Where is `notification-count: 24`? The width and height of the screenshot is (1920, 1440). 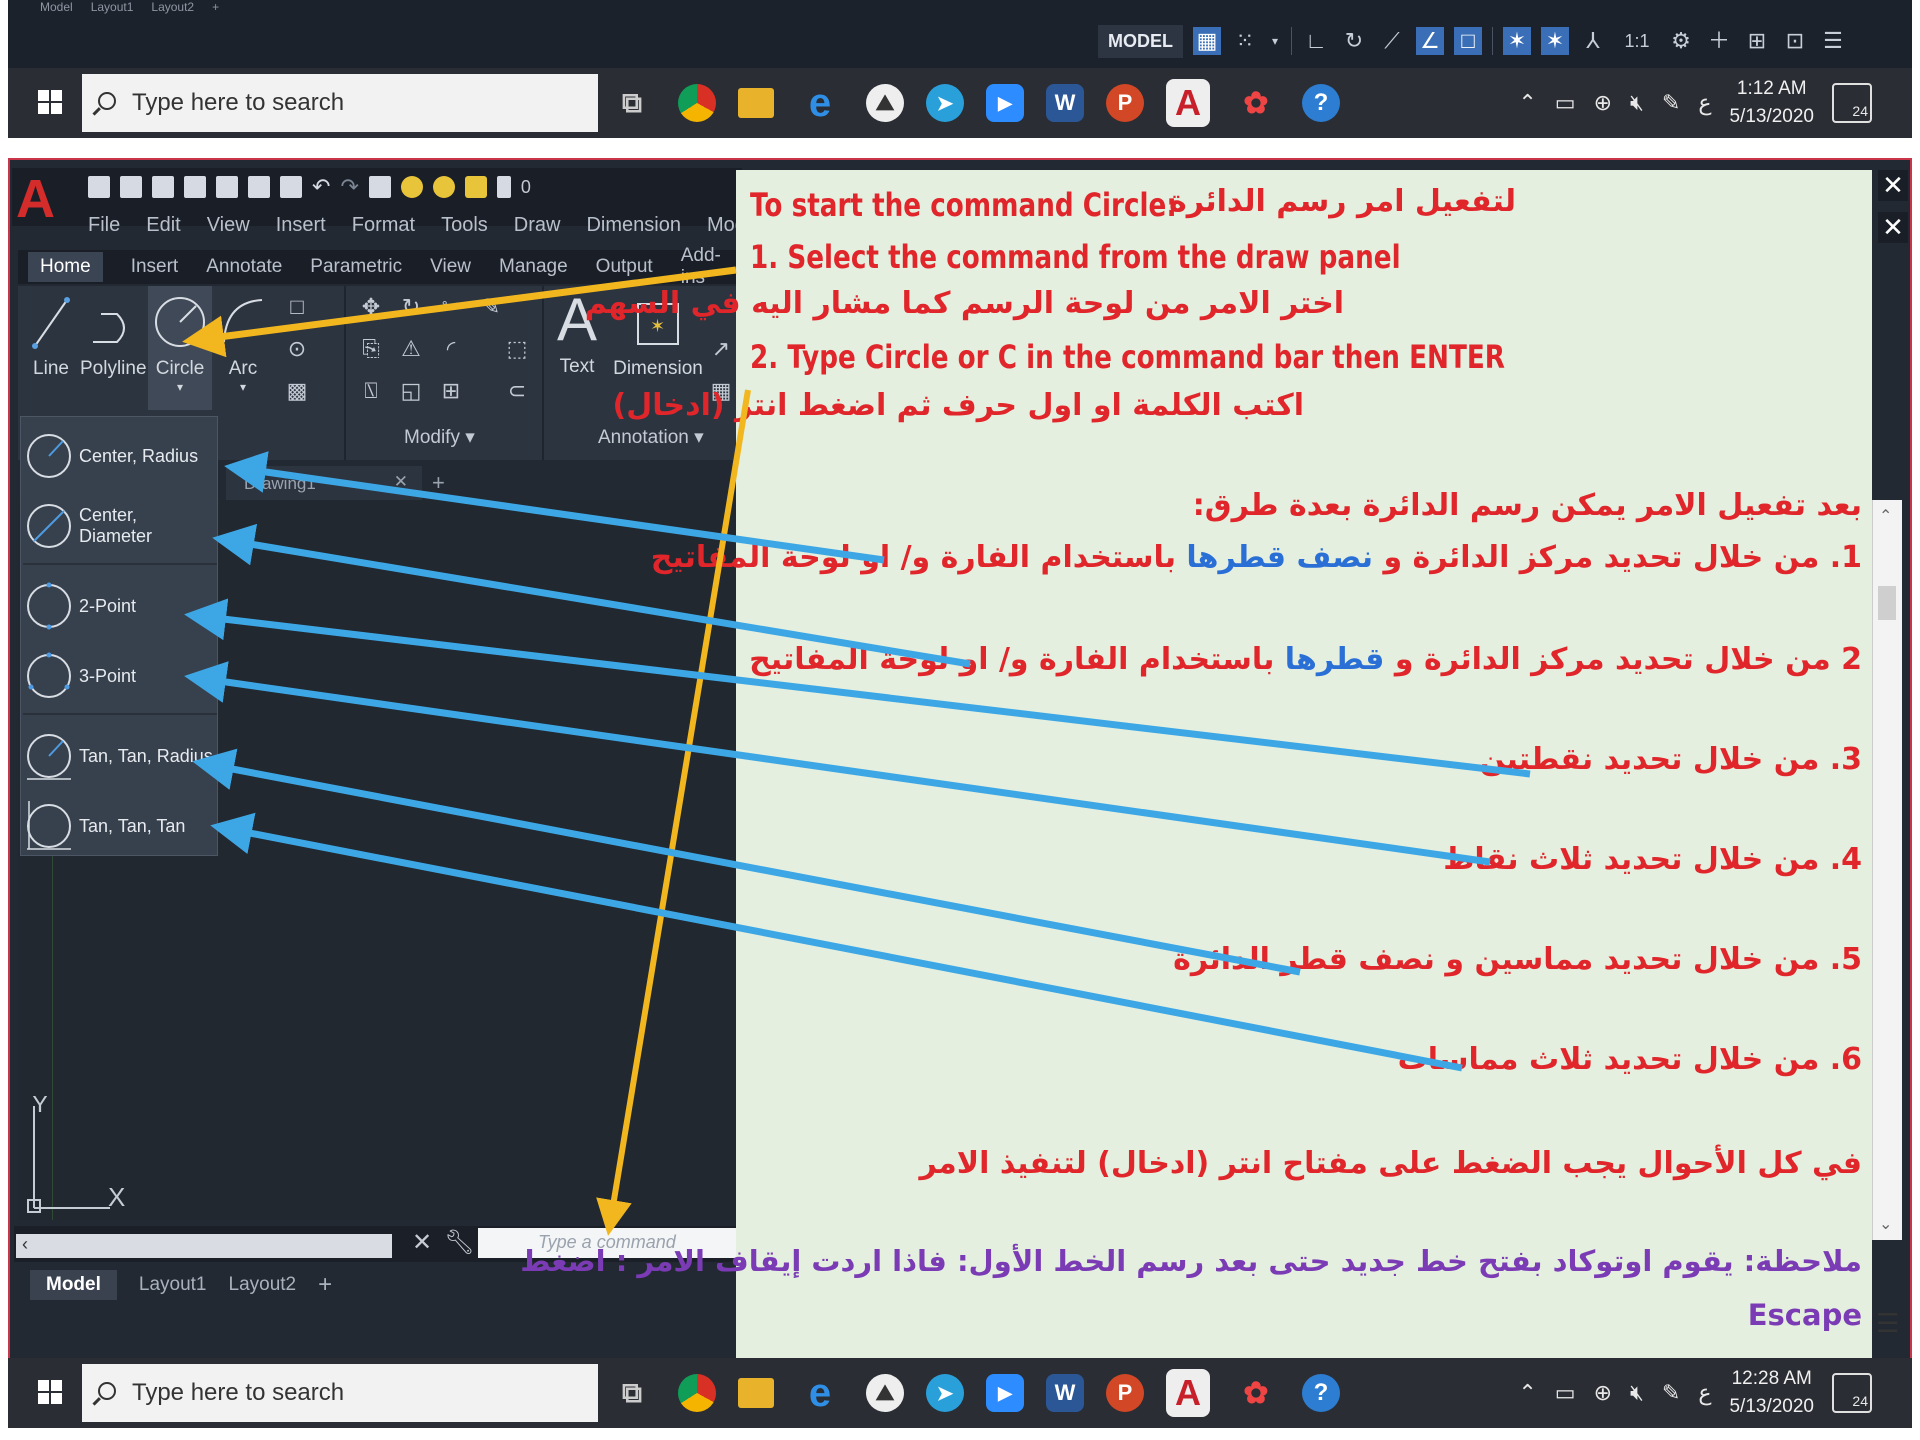 notification-count: 24 is located at coordinates (1860, 1401).